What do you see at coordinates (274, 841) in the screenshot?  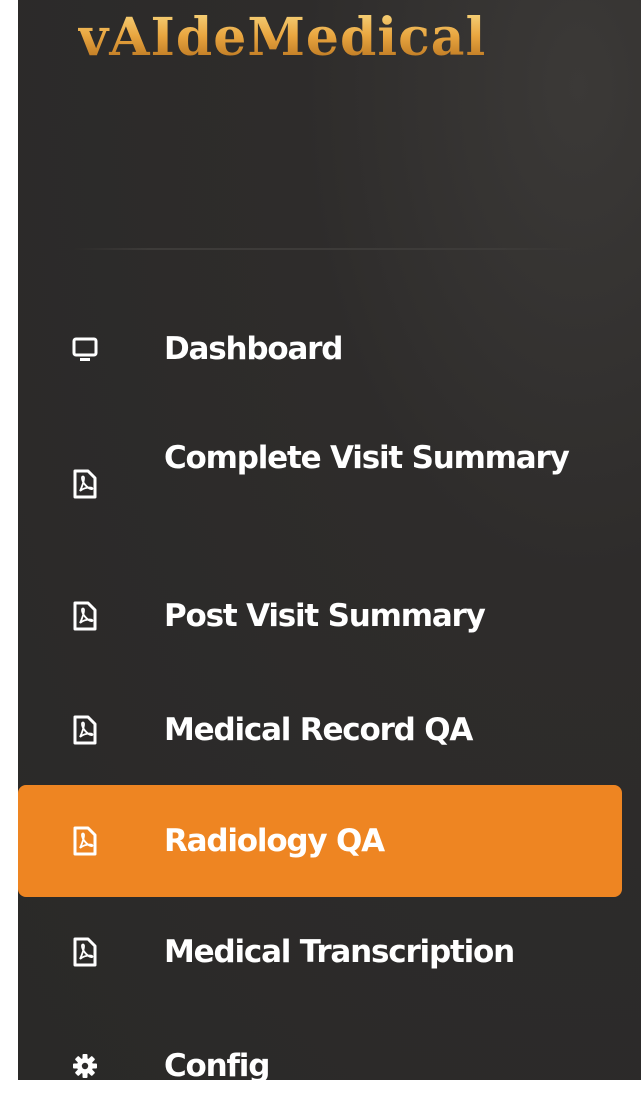 I see `sidebar-item-label: Radiology QA` at bounding box center [274, 841].